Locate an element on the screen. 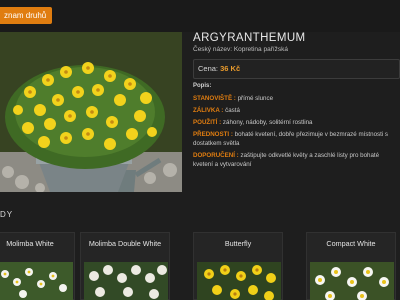  variety-card: Compact White is located at coordinates (351, 266).